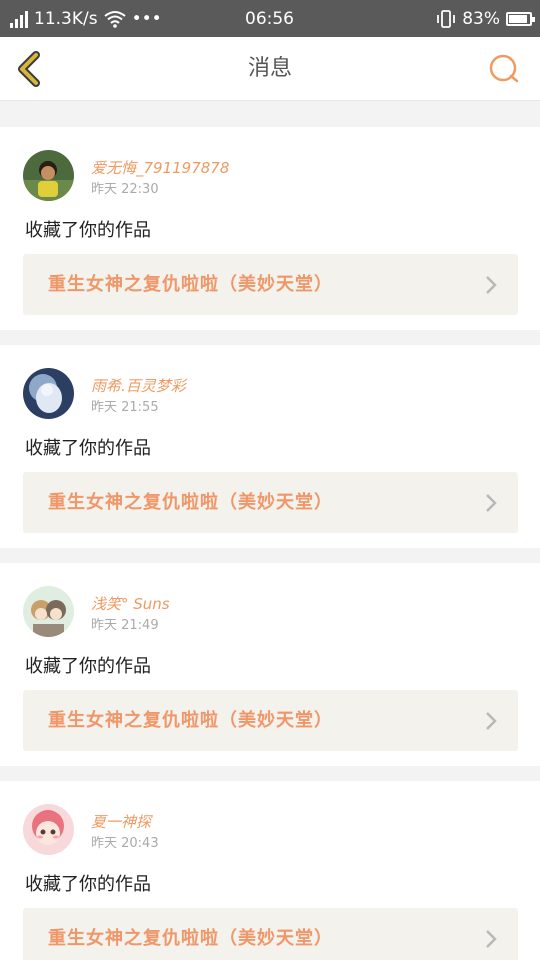 This screenshot has height=960, width=540. What do you see at coordinates (446, 18) in the screenshot?
I see `vibrate-icon` at bounding box center [446, 18].